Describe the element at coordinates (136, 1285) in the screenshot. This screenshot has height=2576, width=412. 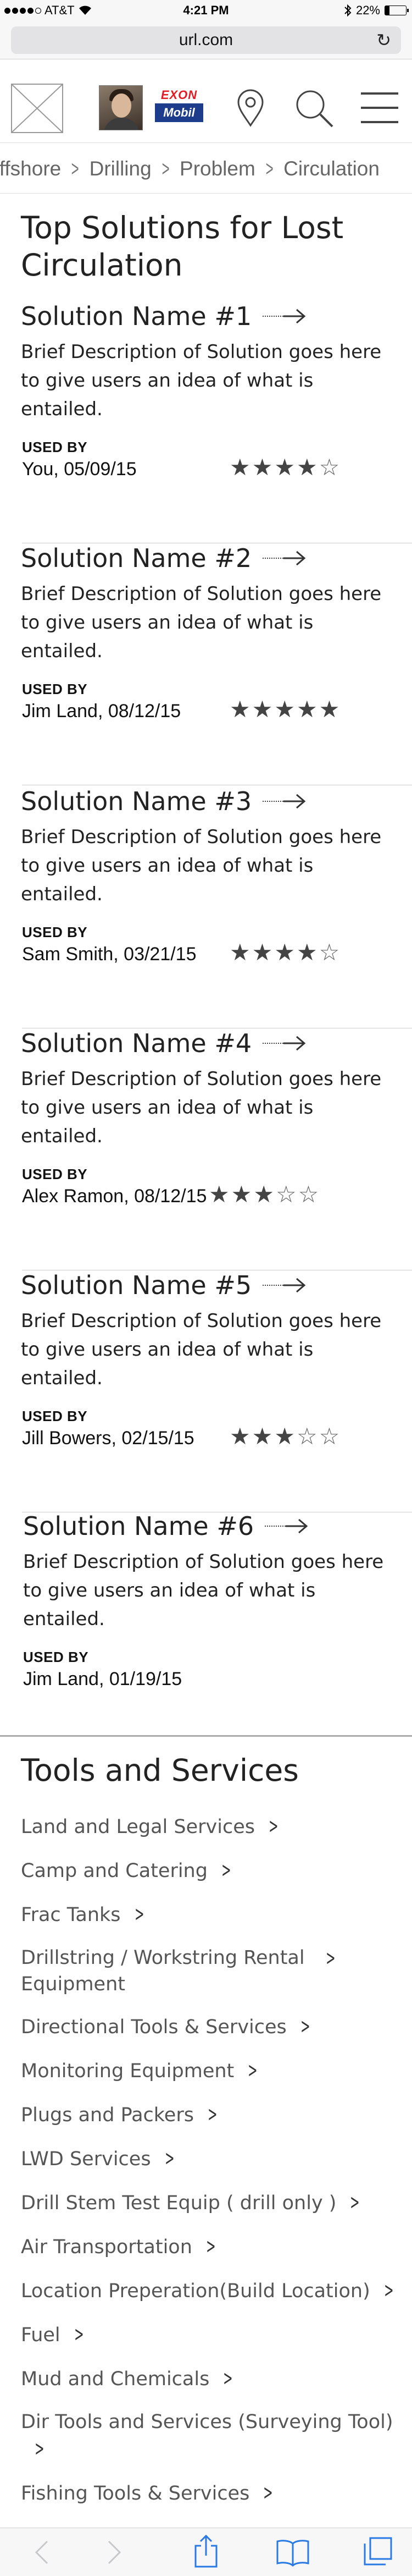
I see `solution-name-text: Solution Name #5` at that location.